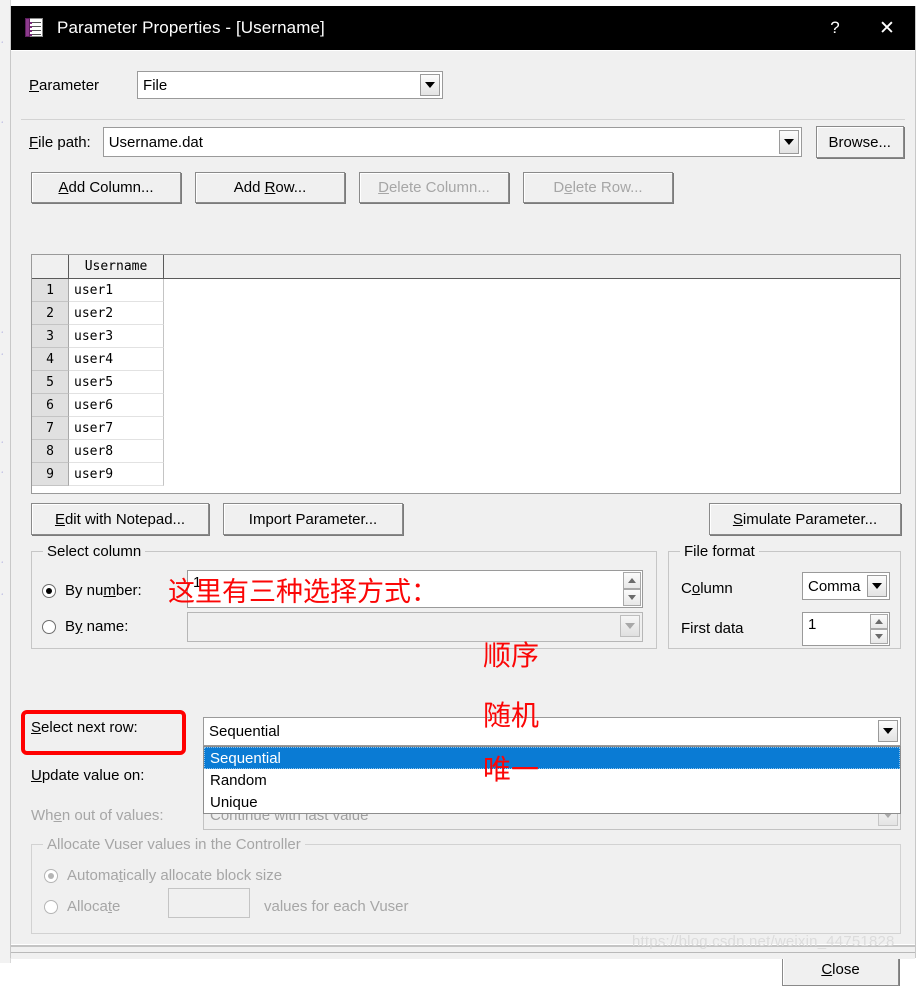 The width and height of the screenshot is (916, 986). Describe the element at coordinates (116, 359) in the screenshot. I see `table-cell: user4` at that location.